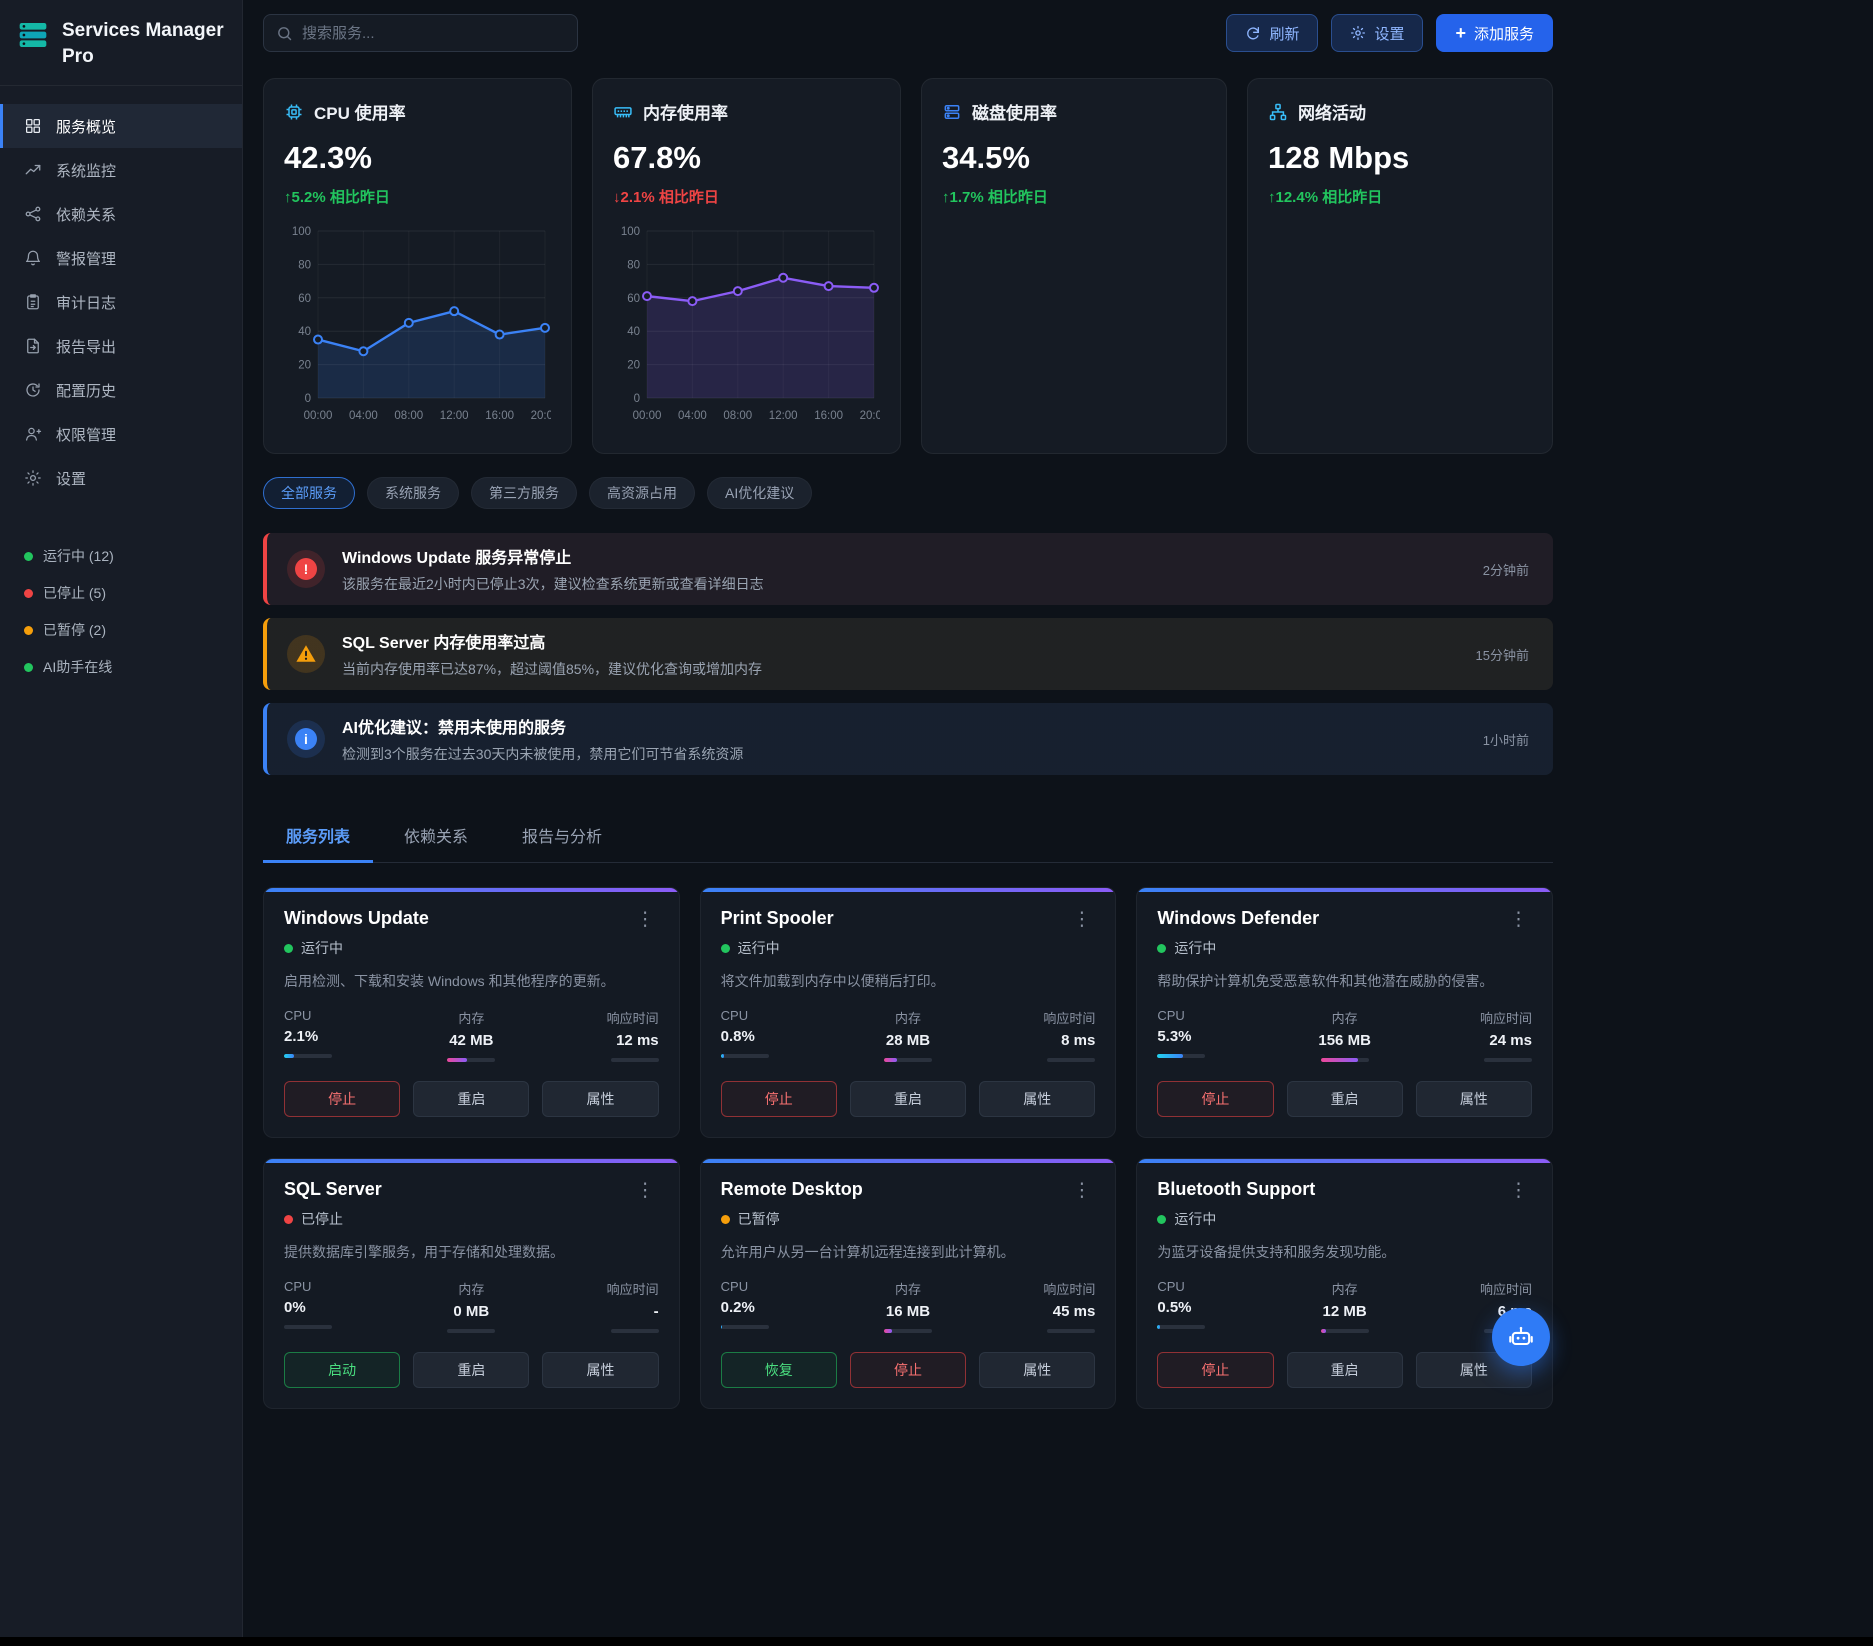  I want to click on filter-high-resource: 高资源占用, so click(642, 493).